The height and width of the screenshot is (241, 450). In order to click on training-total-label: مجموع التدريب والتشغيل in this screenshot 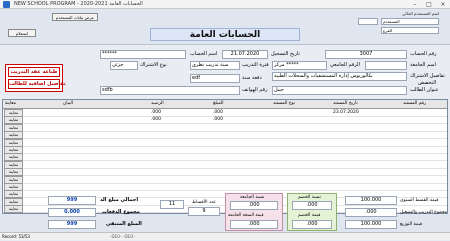, I will do `click(424, 212)`.